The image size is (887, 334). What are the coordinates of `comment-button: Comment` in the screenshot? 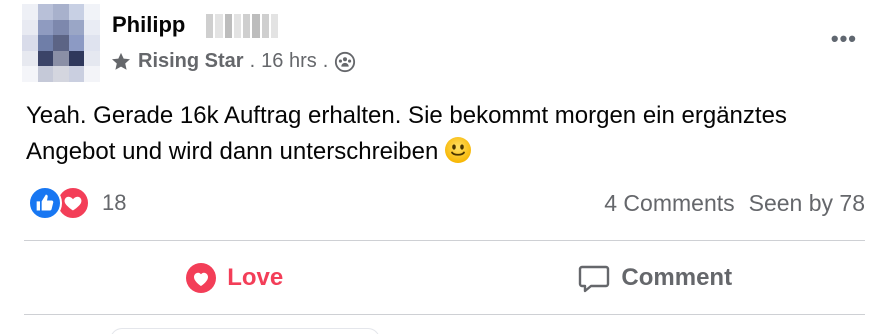 It's located at (655, 278).